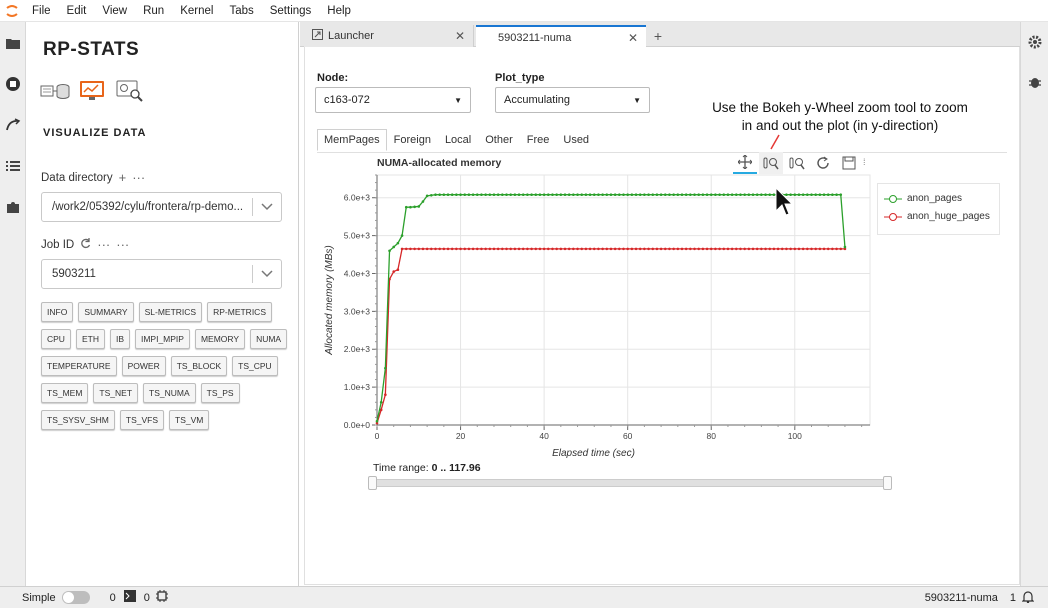  I want to click on menu-edit: Edit, so click(77, 11).